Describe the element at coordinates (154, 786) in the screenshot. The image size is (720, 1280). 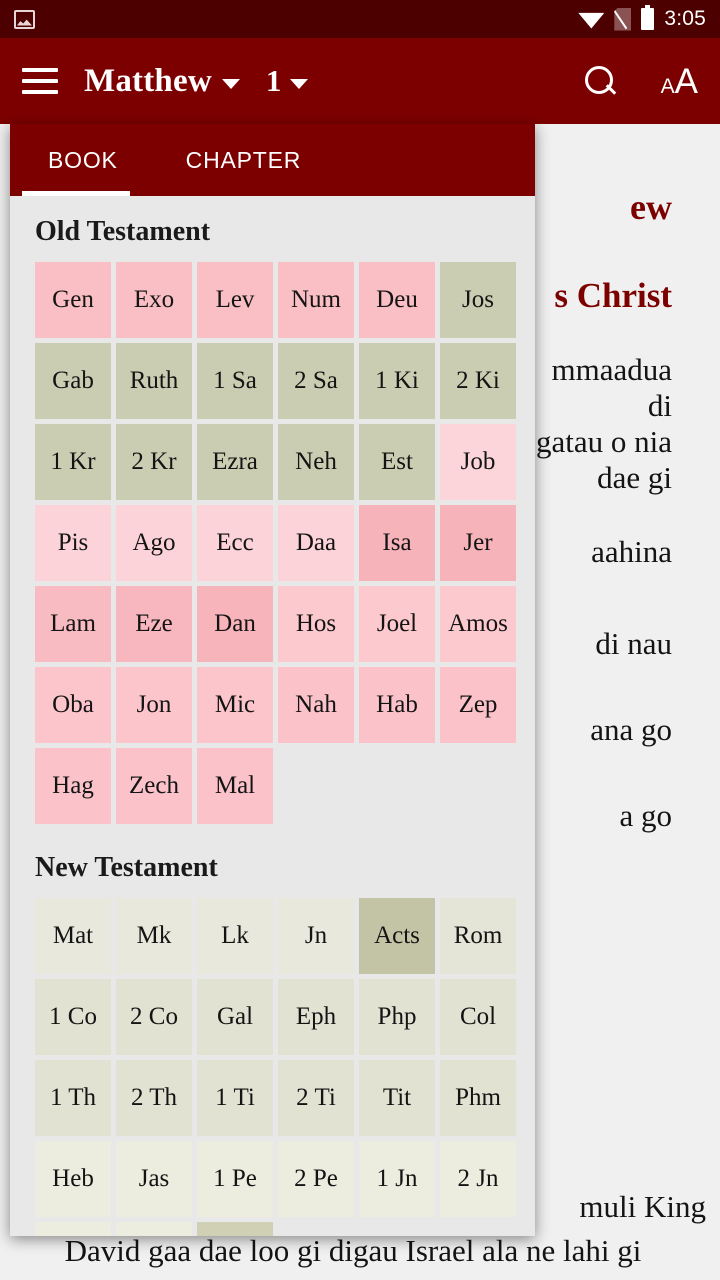
I see `book-tile: Zech` at that location.